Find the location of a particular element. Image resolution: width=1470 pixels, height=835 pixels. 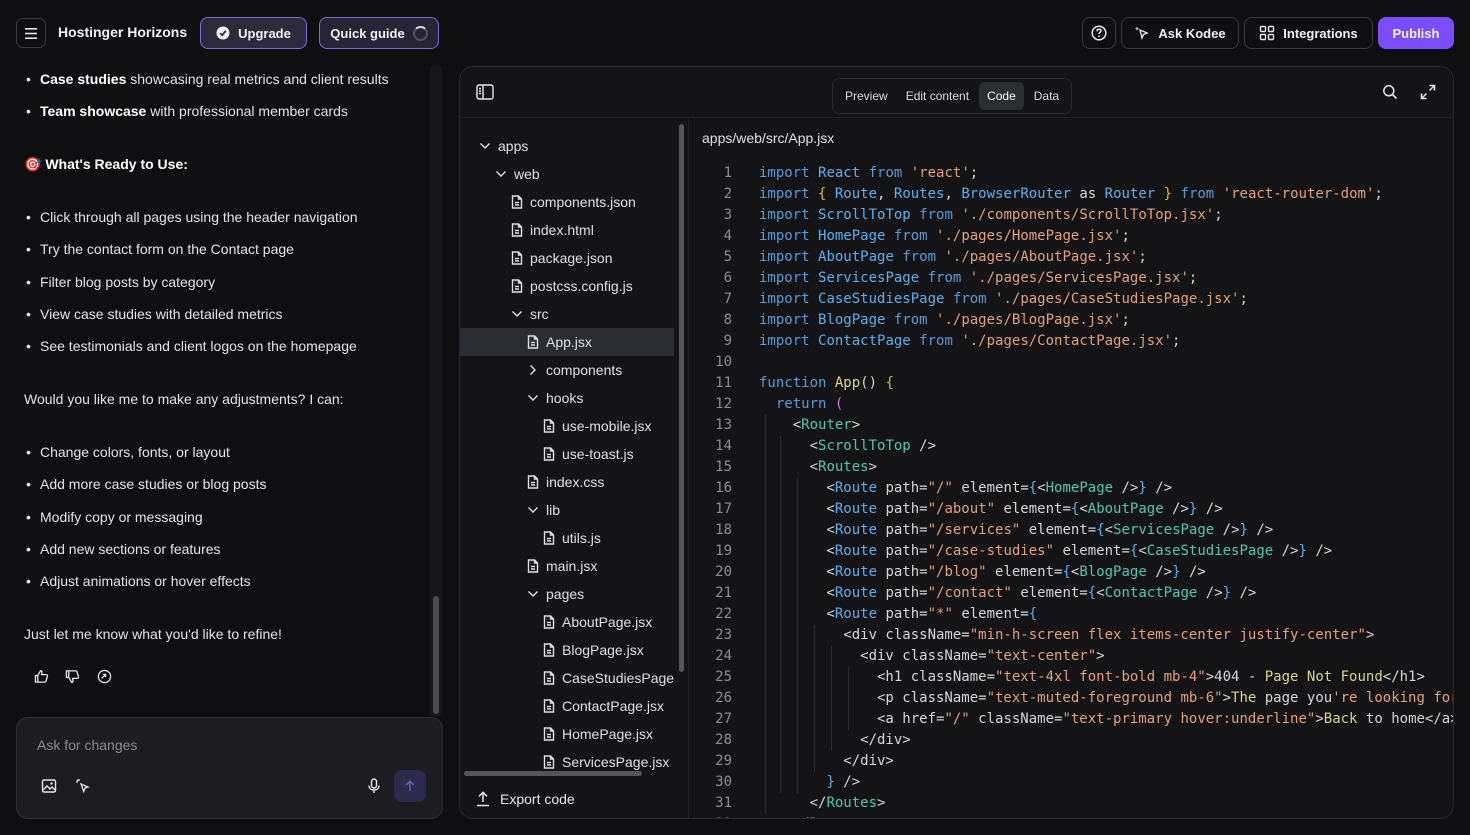

regenerate-button is located at coordinates (104, 676).